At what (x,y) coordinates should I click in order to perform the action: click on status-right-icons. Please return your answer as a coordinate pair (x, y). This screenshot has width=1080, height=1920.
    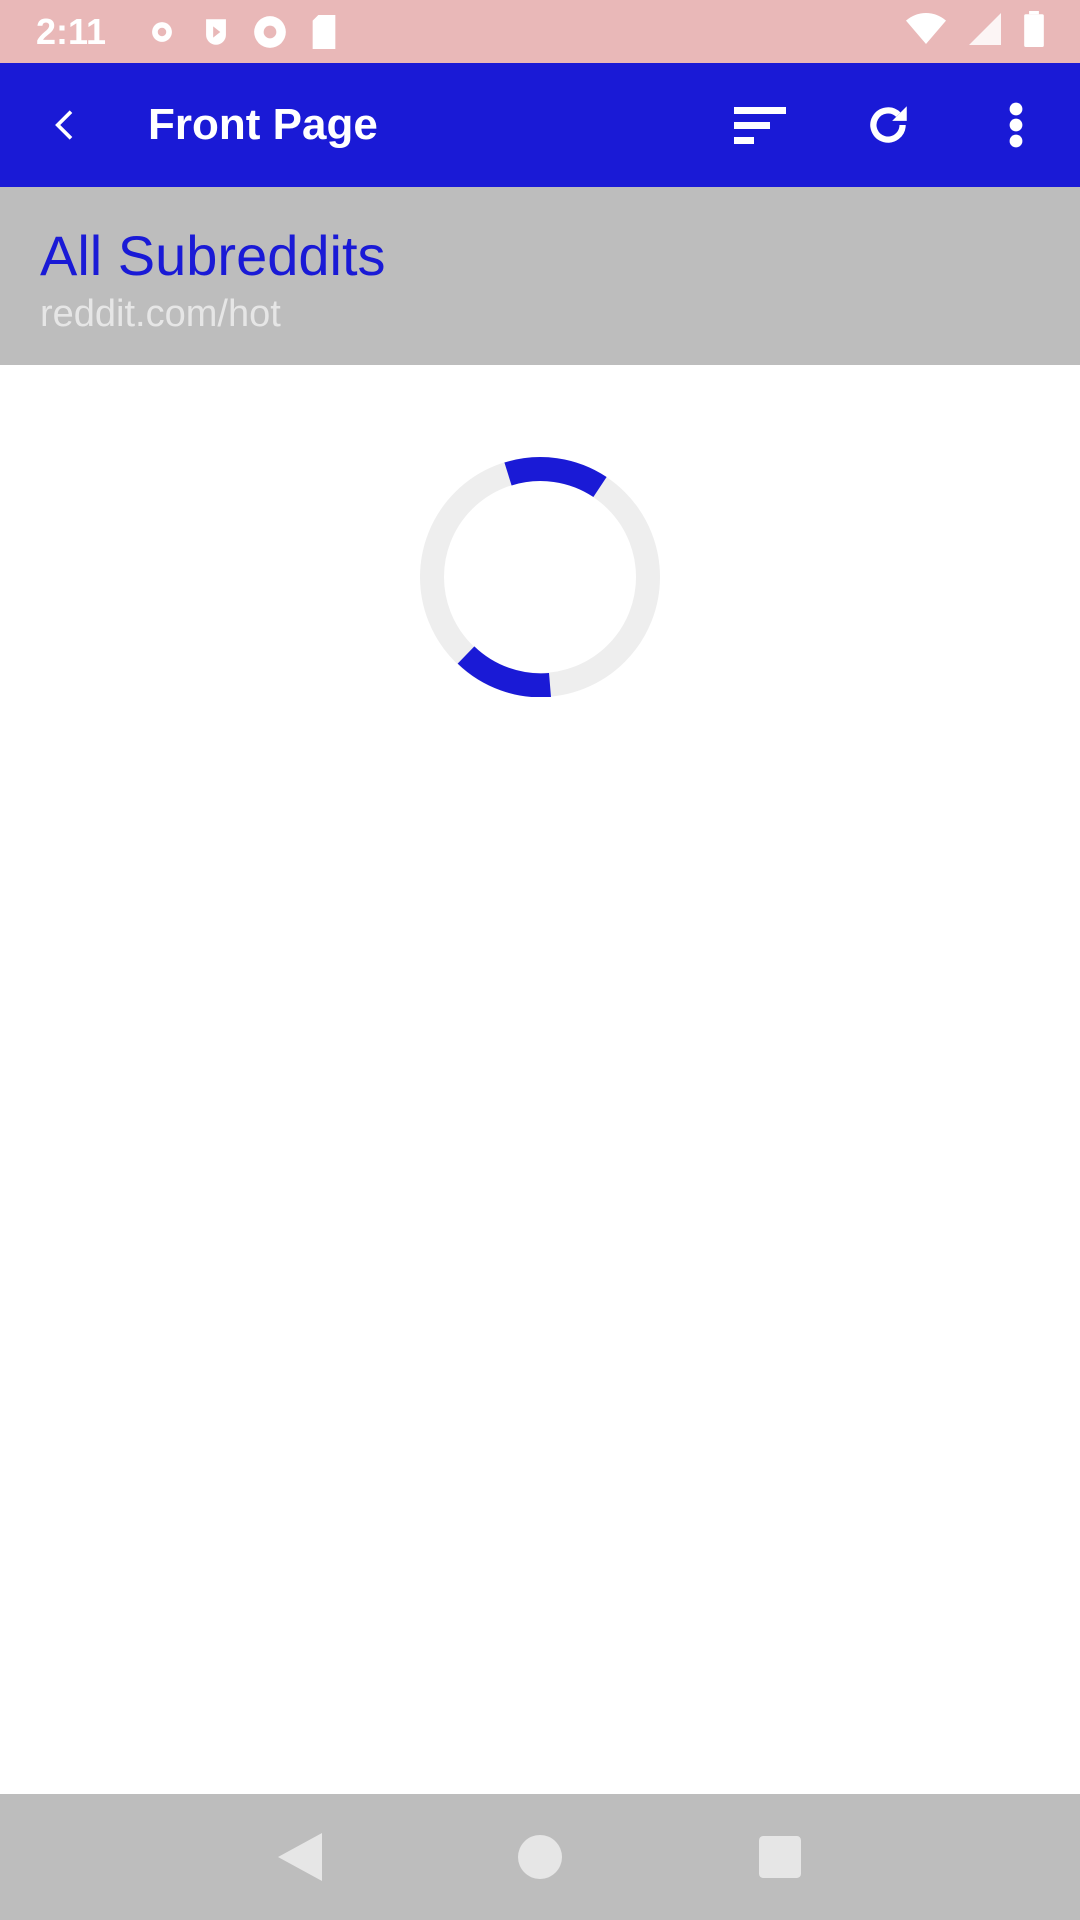
    Looking at the image, I should click on (975, 31).